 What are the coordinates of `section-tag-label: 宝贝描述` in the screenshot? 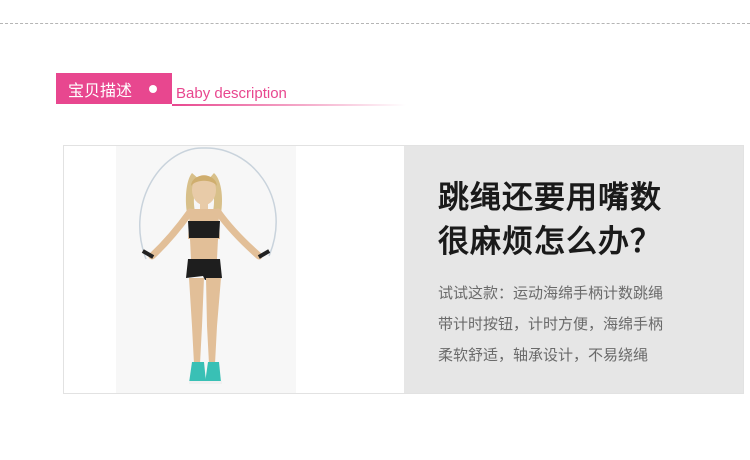 It's located at (100, 90).